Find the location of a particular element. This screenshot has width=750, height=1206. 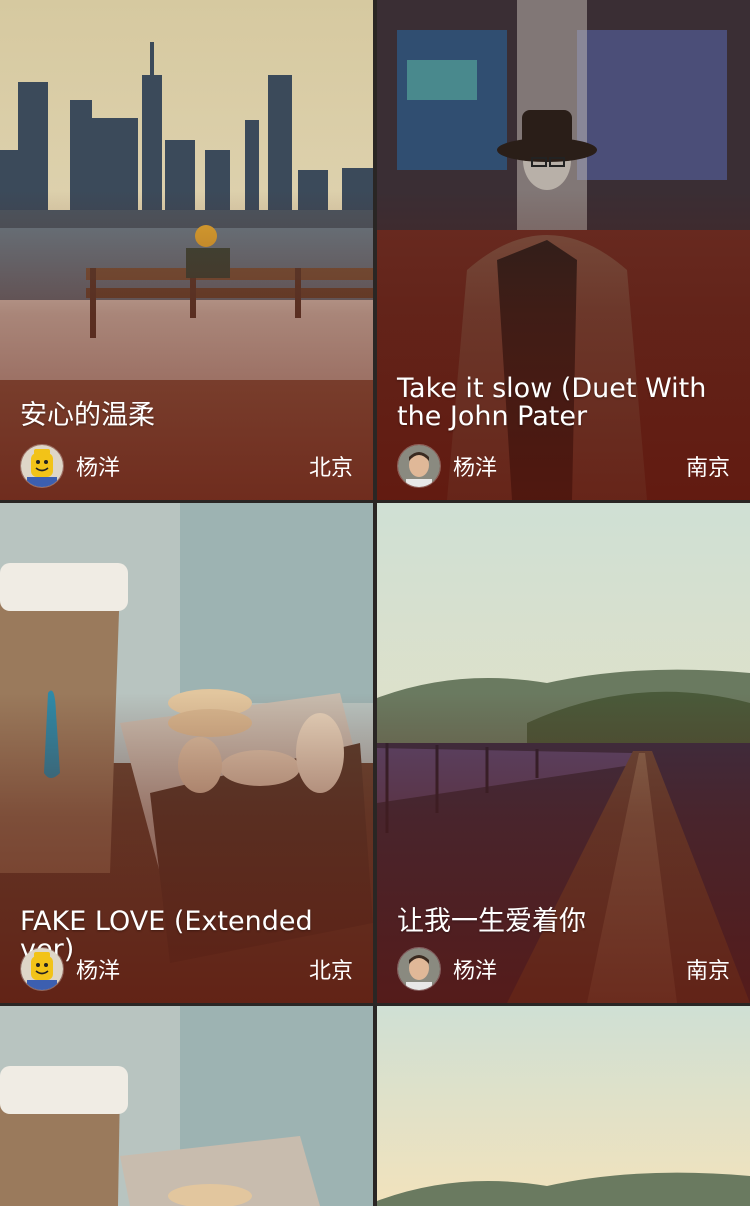

card-image-coffee is located at coordinates (186, 1106).